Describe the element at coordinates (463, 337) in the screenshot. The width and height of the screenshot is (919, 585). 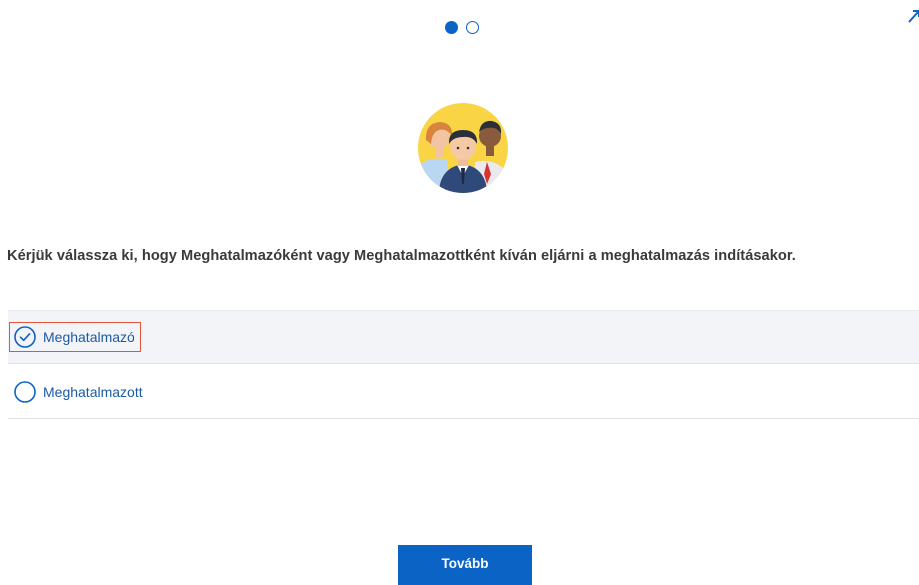
I see `option-meghatalmazo: Meghatalmazó` at that location.